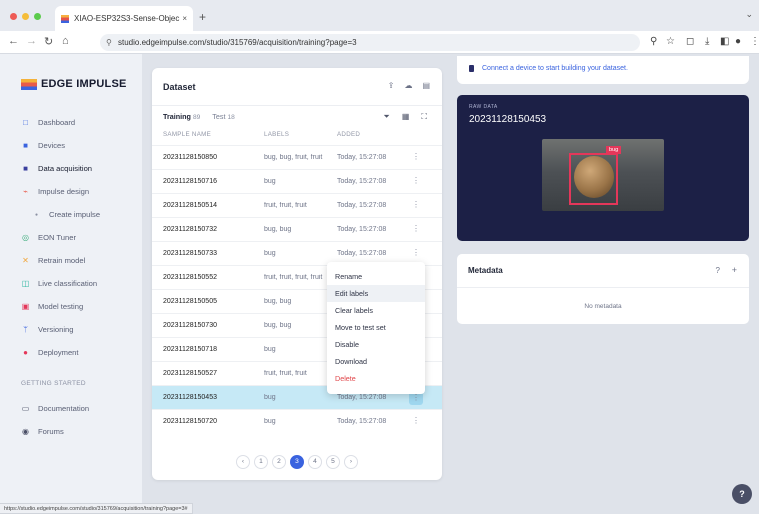  What do you see at coordinates (56, 168) in the screenshot?
I see `sidebar-item-data-acquisition: ■ Data acquisition` at bounding box center [56, 168].